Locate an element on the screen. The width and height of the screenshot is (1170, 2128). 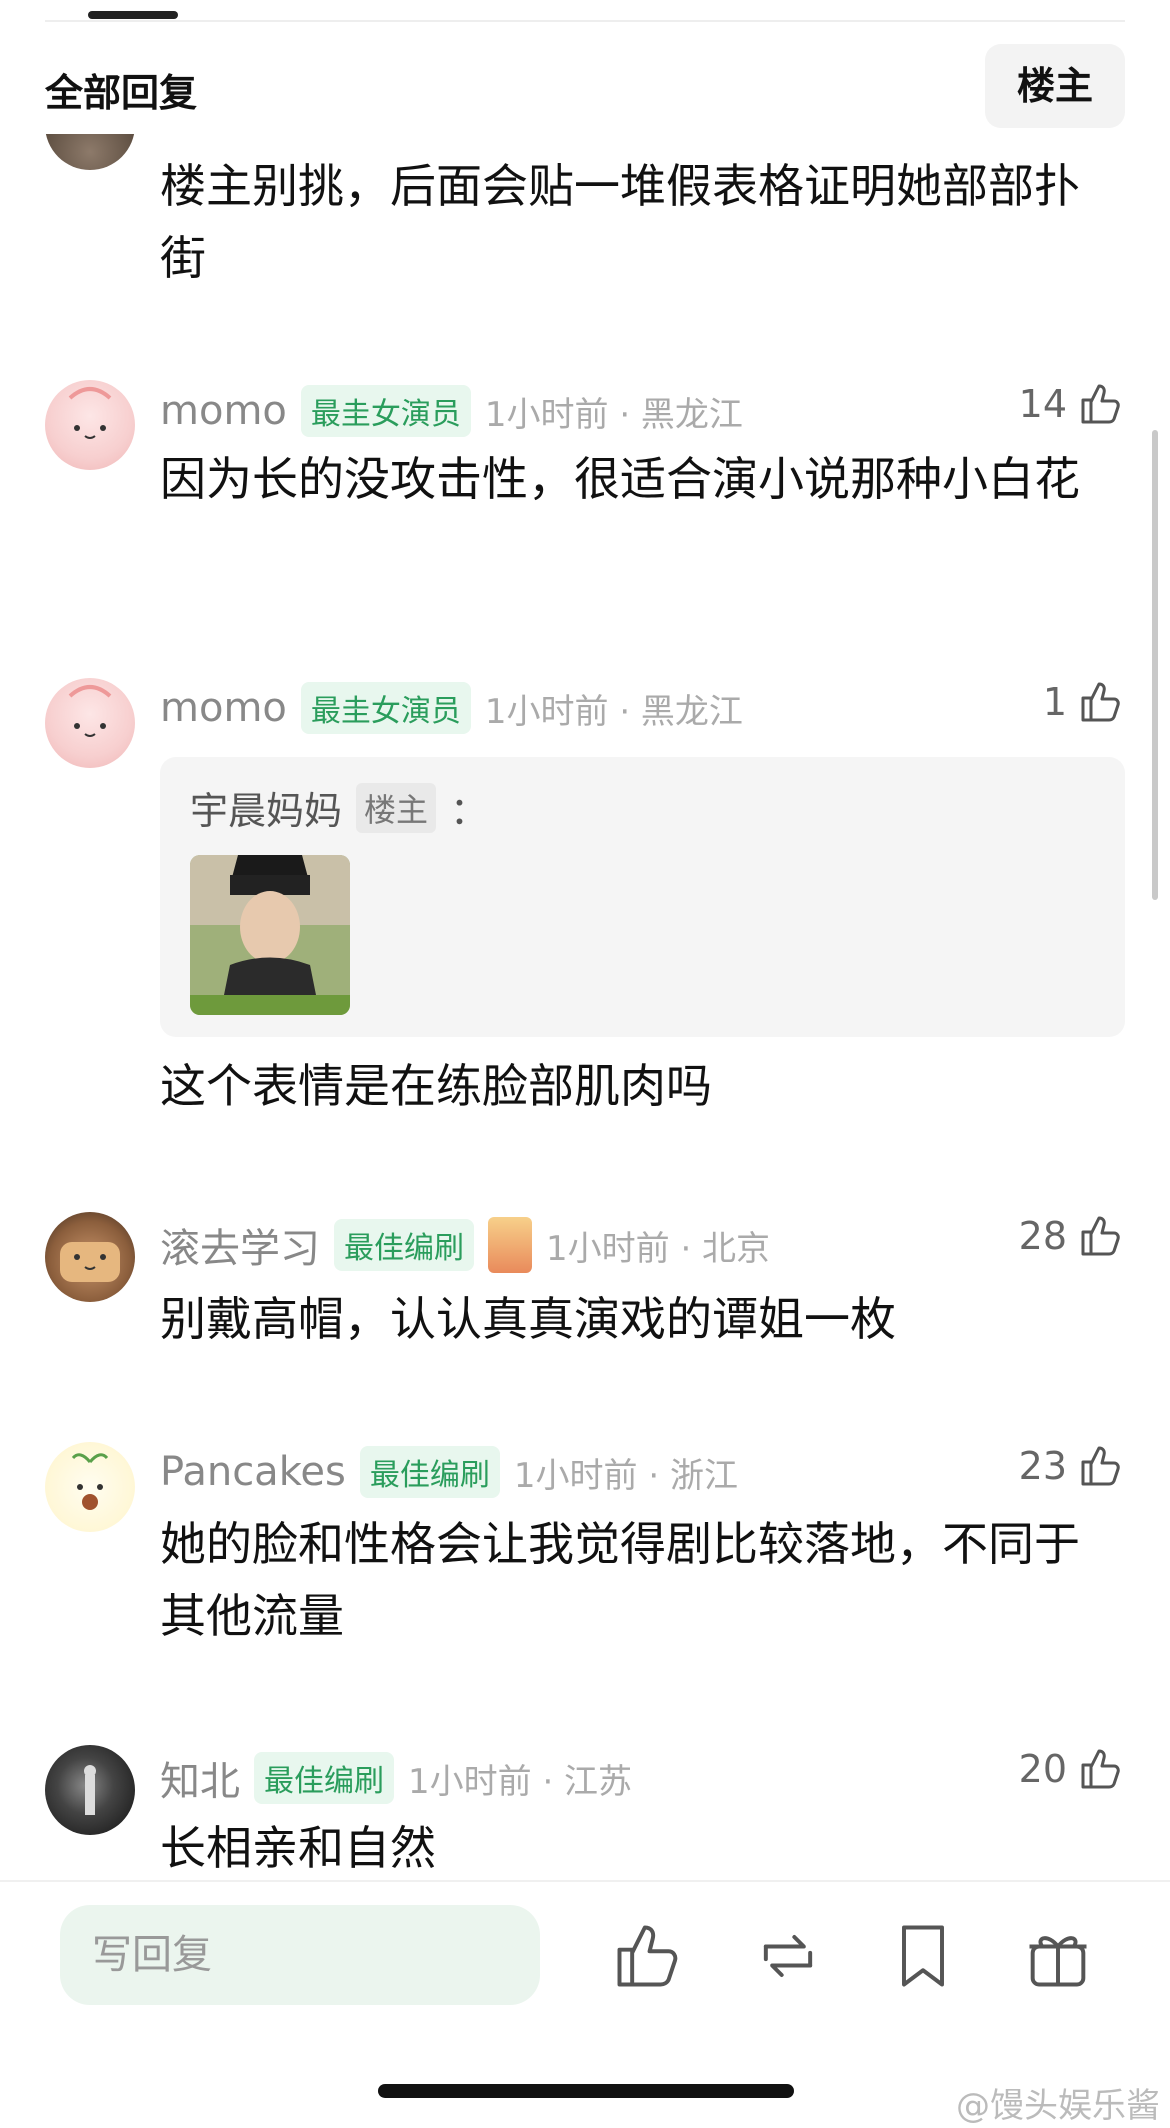
tab-underline is located at coordinates (585, 21).